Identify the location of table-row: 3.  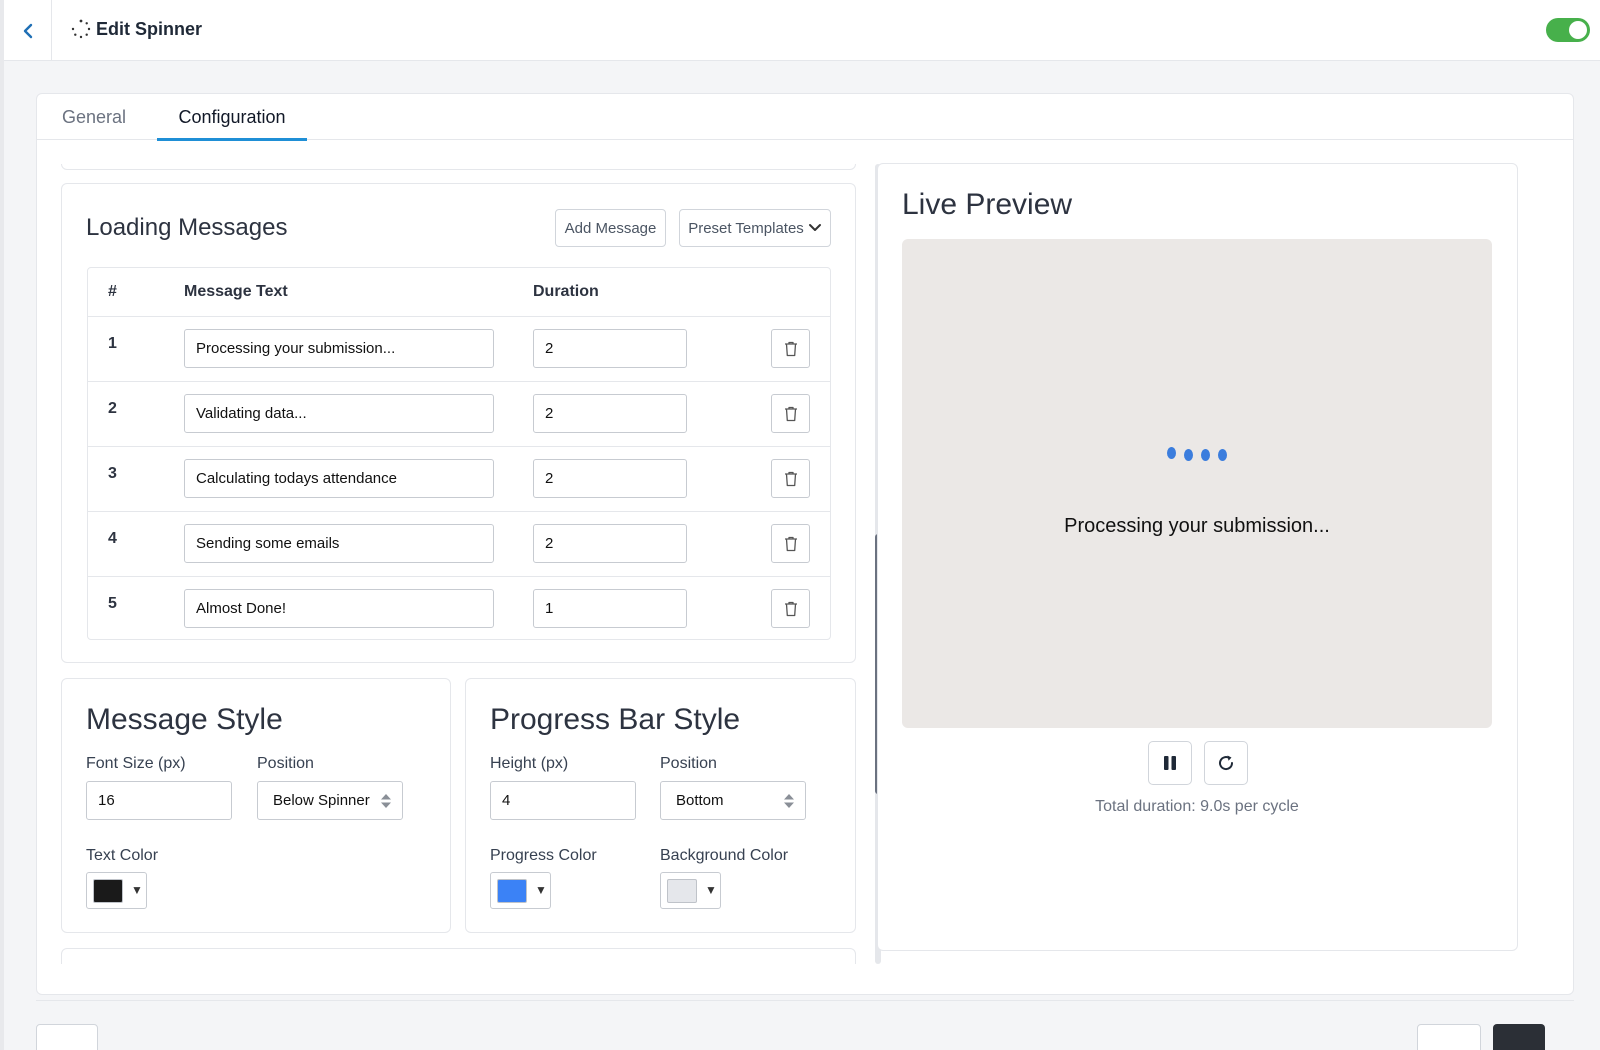
(459, 478).